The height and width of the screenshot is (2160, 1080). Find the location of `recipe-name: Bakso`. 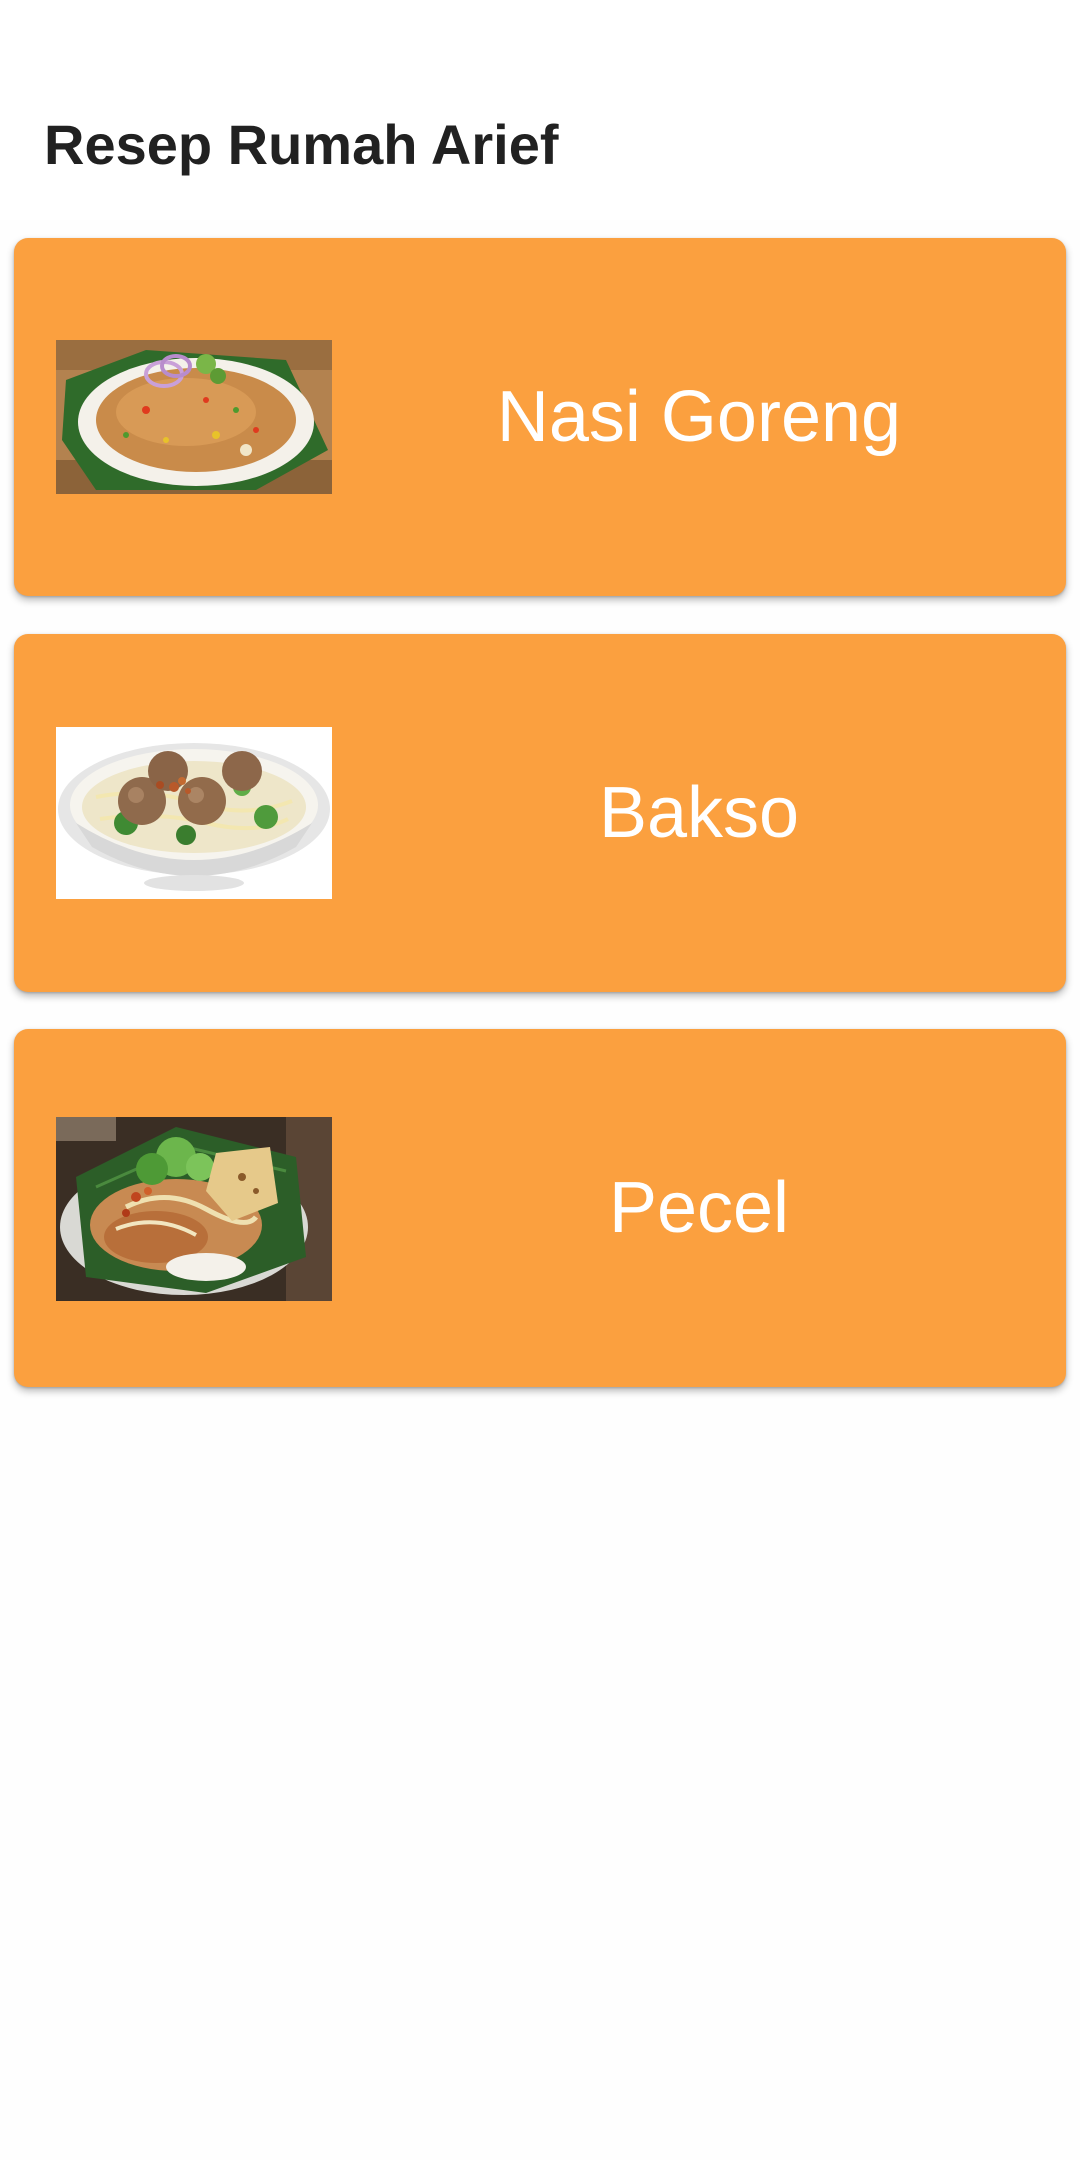

recipe-name: Bakso is located at coordinates (699, 813).